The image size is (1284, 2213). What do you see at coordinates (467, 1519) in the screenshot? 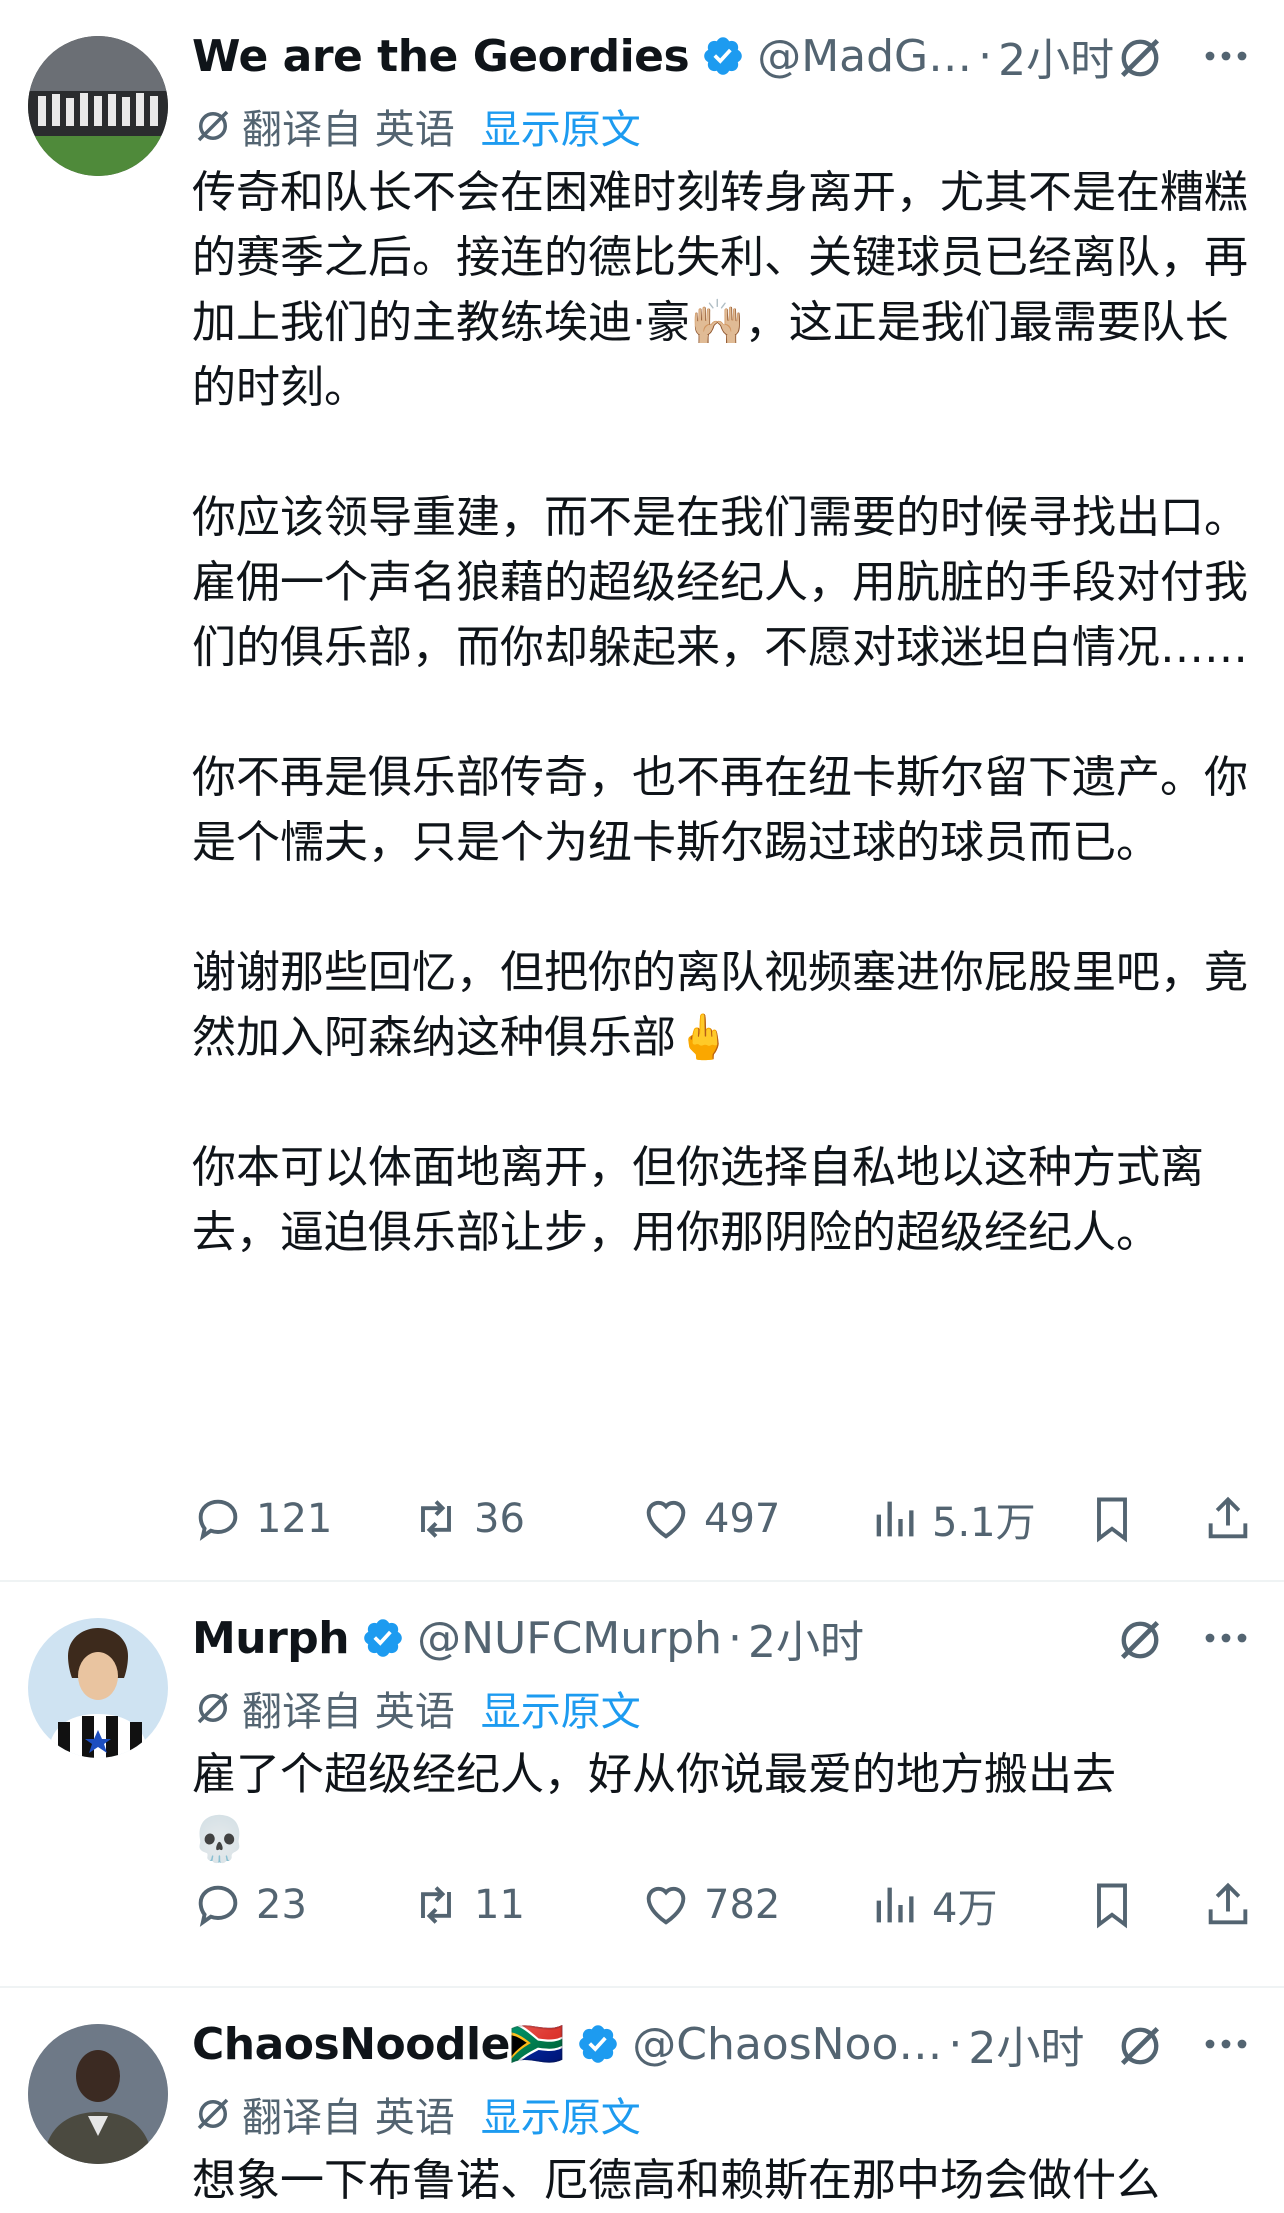
I see `retweet-button: 36` at bounding box center [467, 1519].